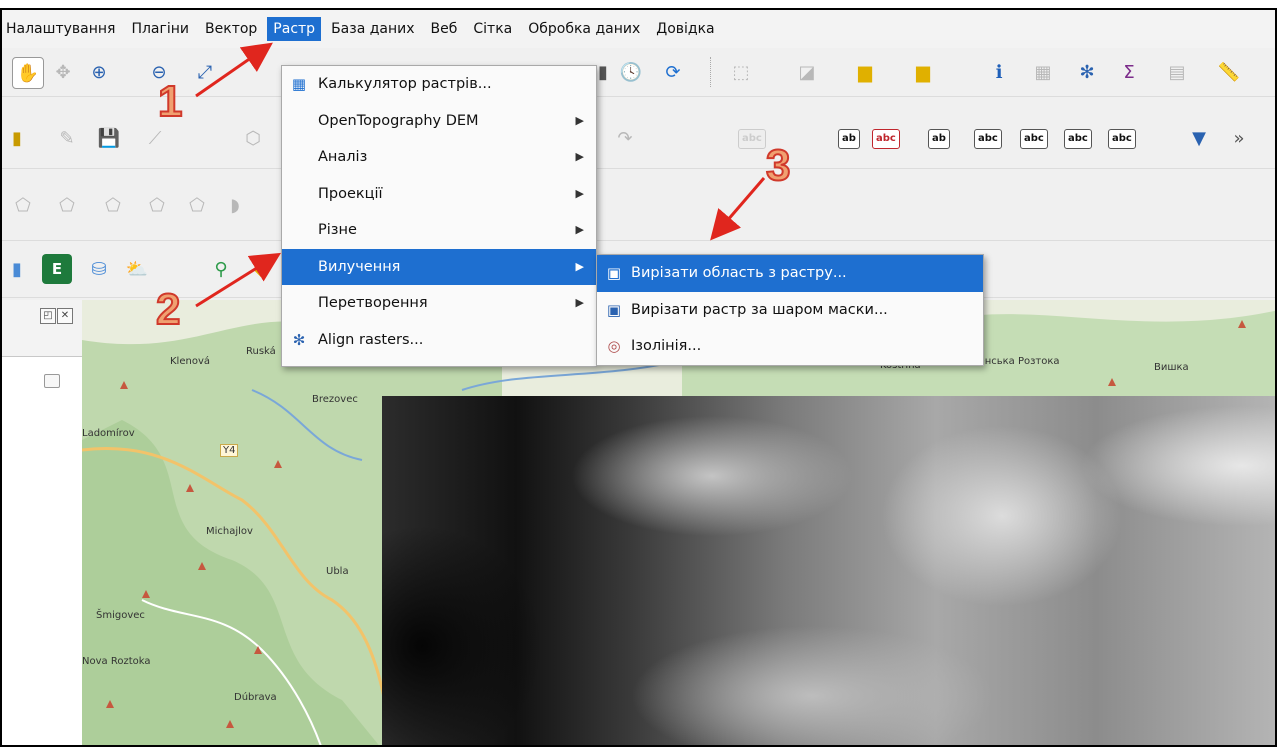 The height and width of the screenshot is (747, 1282). I want to click on open-table-icon: ▤, so click(1177, 72).